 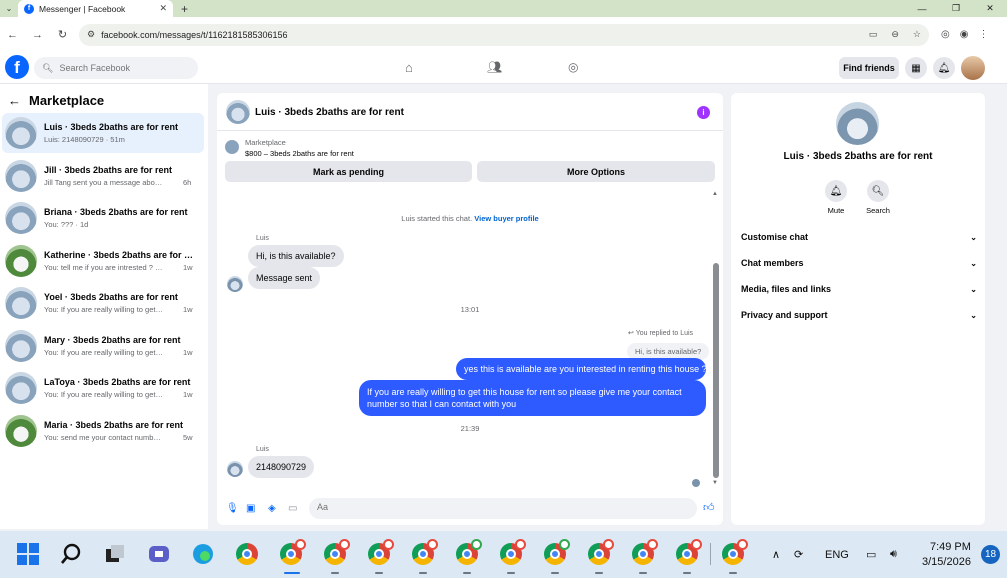 I want to click on sender-name: Luis, so click(x=262, y=449).